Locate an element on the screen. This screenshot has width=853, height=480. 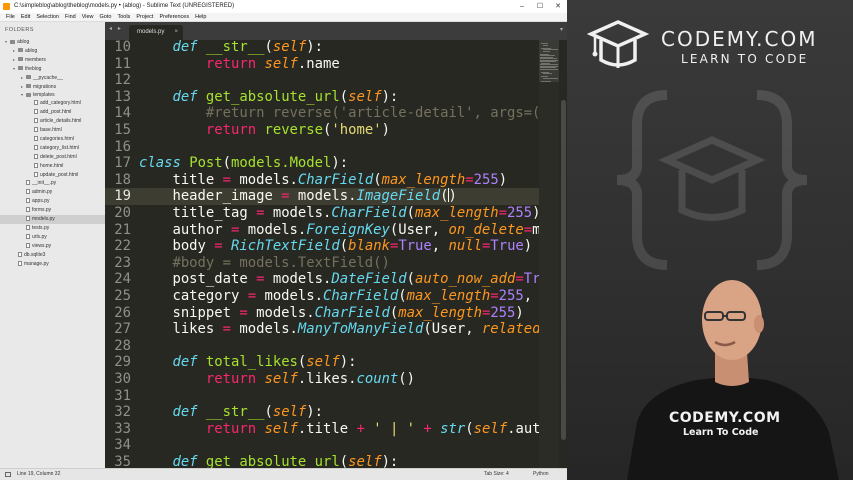
code-line: 10 def __str__(self): is located at coordinates (322, 48).